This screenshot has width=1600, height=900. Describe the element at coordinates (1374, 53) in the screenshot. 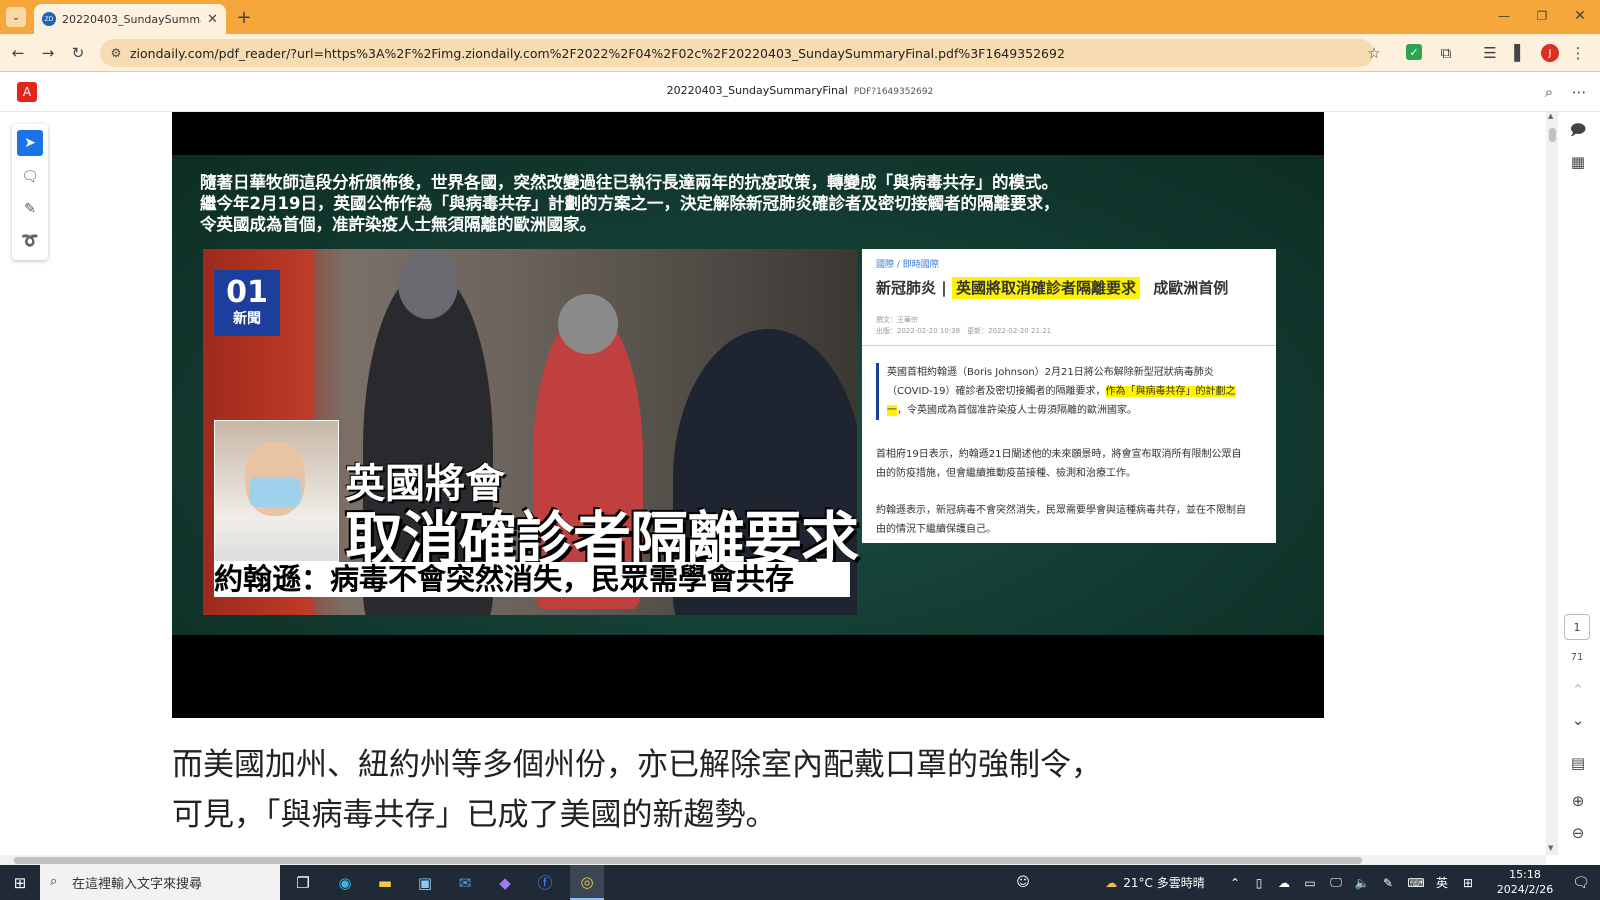

I see `bookmark-star-icon: ☆` at that location.